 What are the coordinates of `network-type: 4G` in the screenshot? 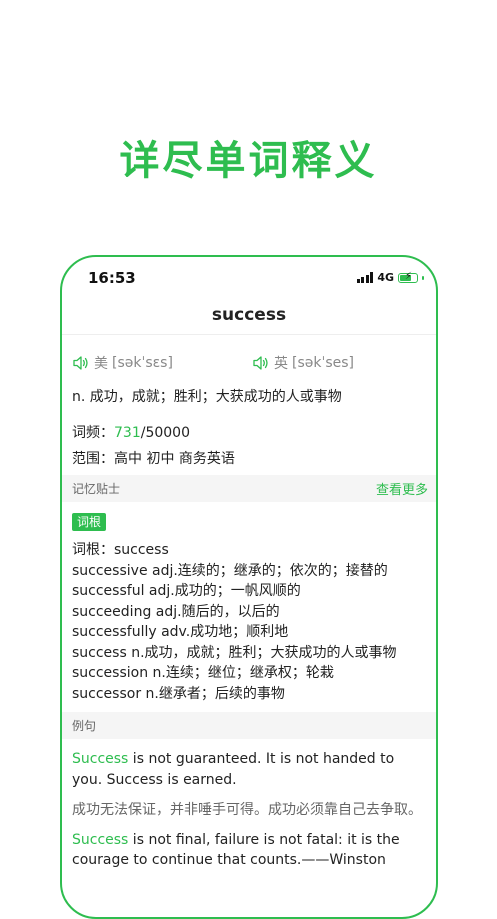 It's located at (385, 277).